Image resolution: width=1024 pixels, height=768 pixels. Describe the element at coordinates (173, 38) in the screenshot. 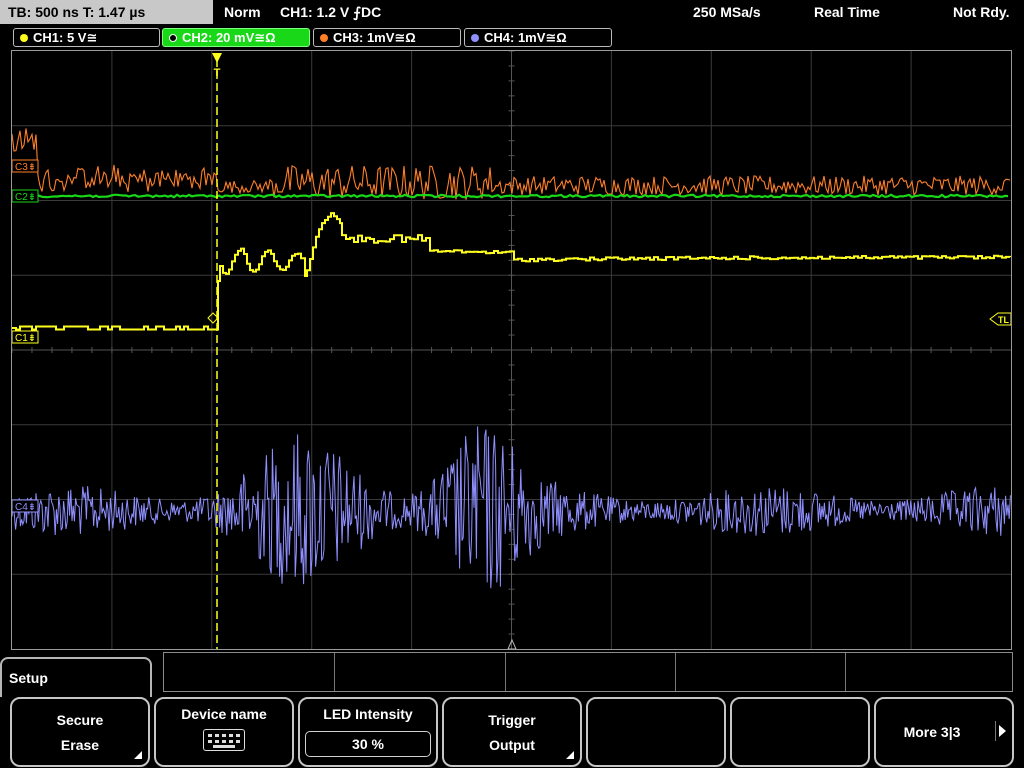

I see `ch2-color-dot` at that location.